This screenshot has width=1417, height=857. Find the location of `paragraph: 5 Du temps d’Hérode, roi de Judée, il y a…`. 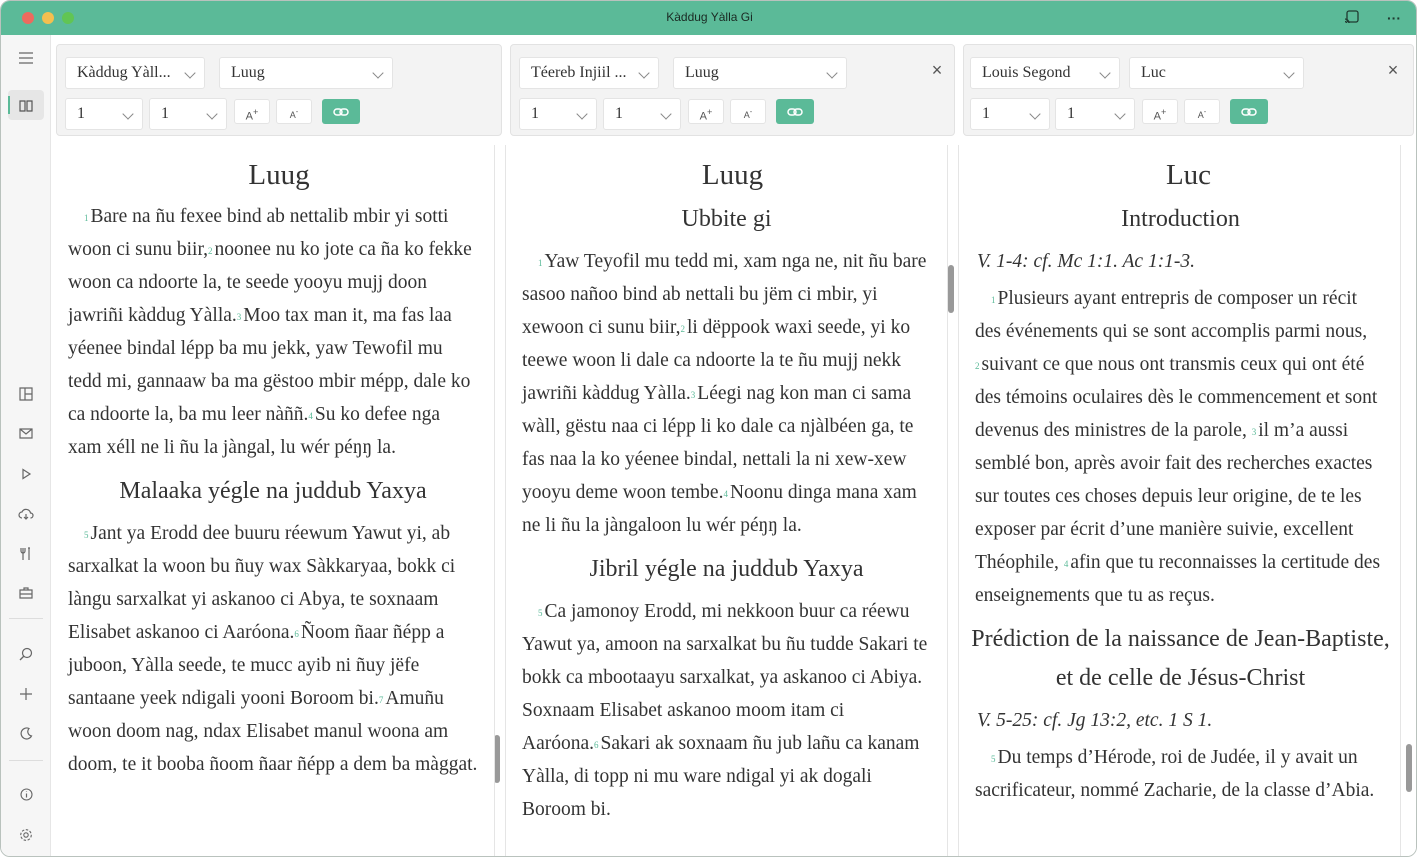

paragraph: 5 Du temps d’Hérode, roi de Judée, il y a… is located at coordinates (1180, 774).